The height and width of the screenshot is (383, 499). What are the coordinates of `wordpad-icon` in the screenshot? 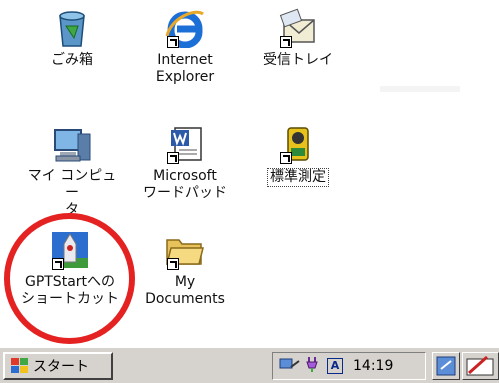 It's located at (185, 144).